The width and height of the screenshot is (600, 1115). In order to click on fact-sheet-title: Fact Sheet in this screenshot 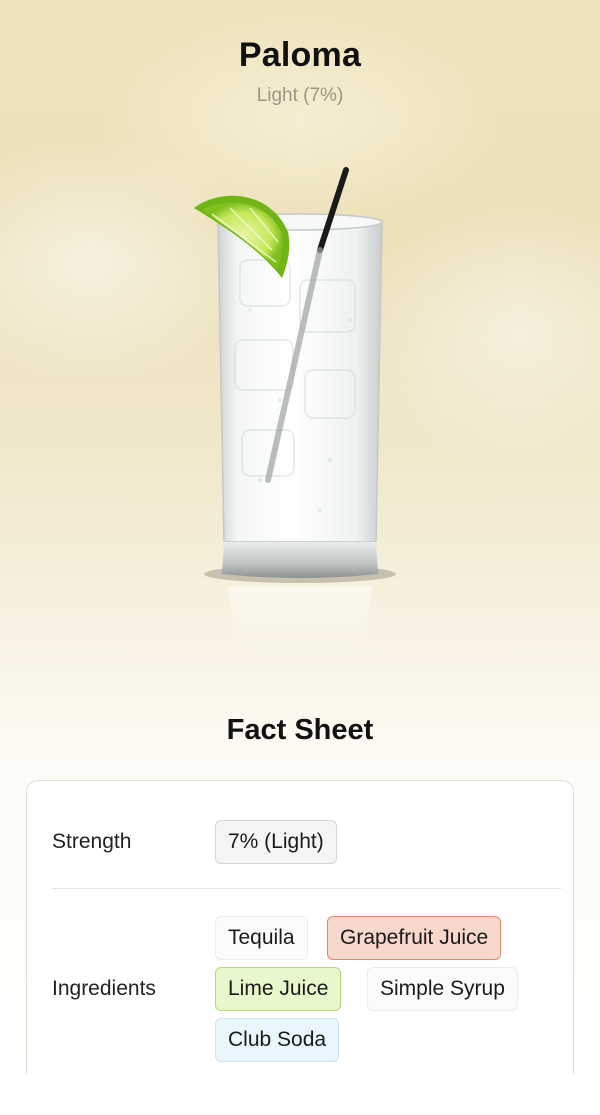, I will do `click(300, 730)`.